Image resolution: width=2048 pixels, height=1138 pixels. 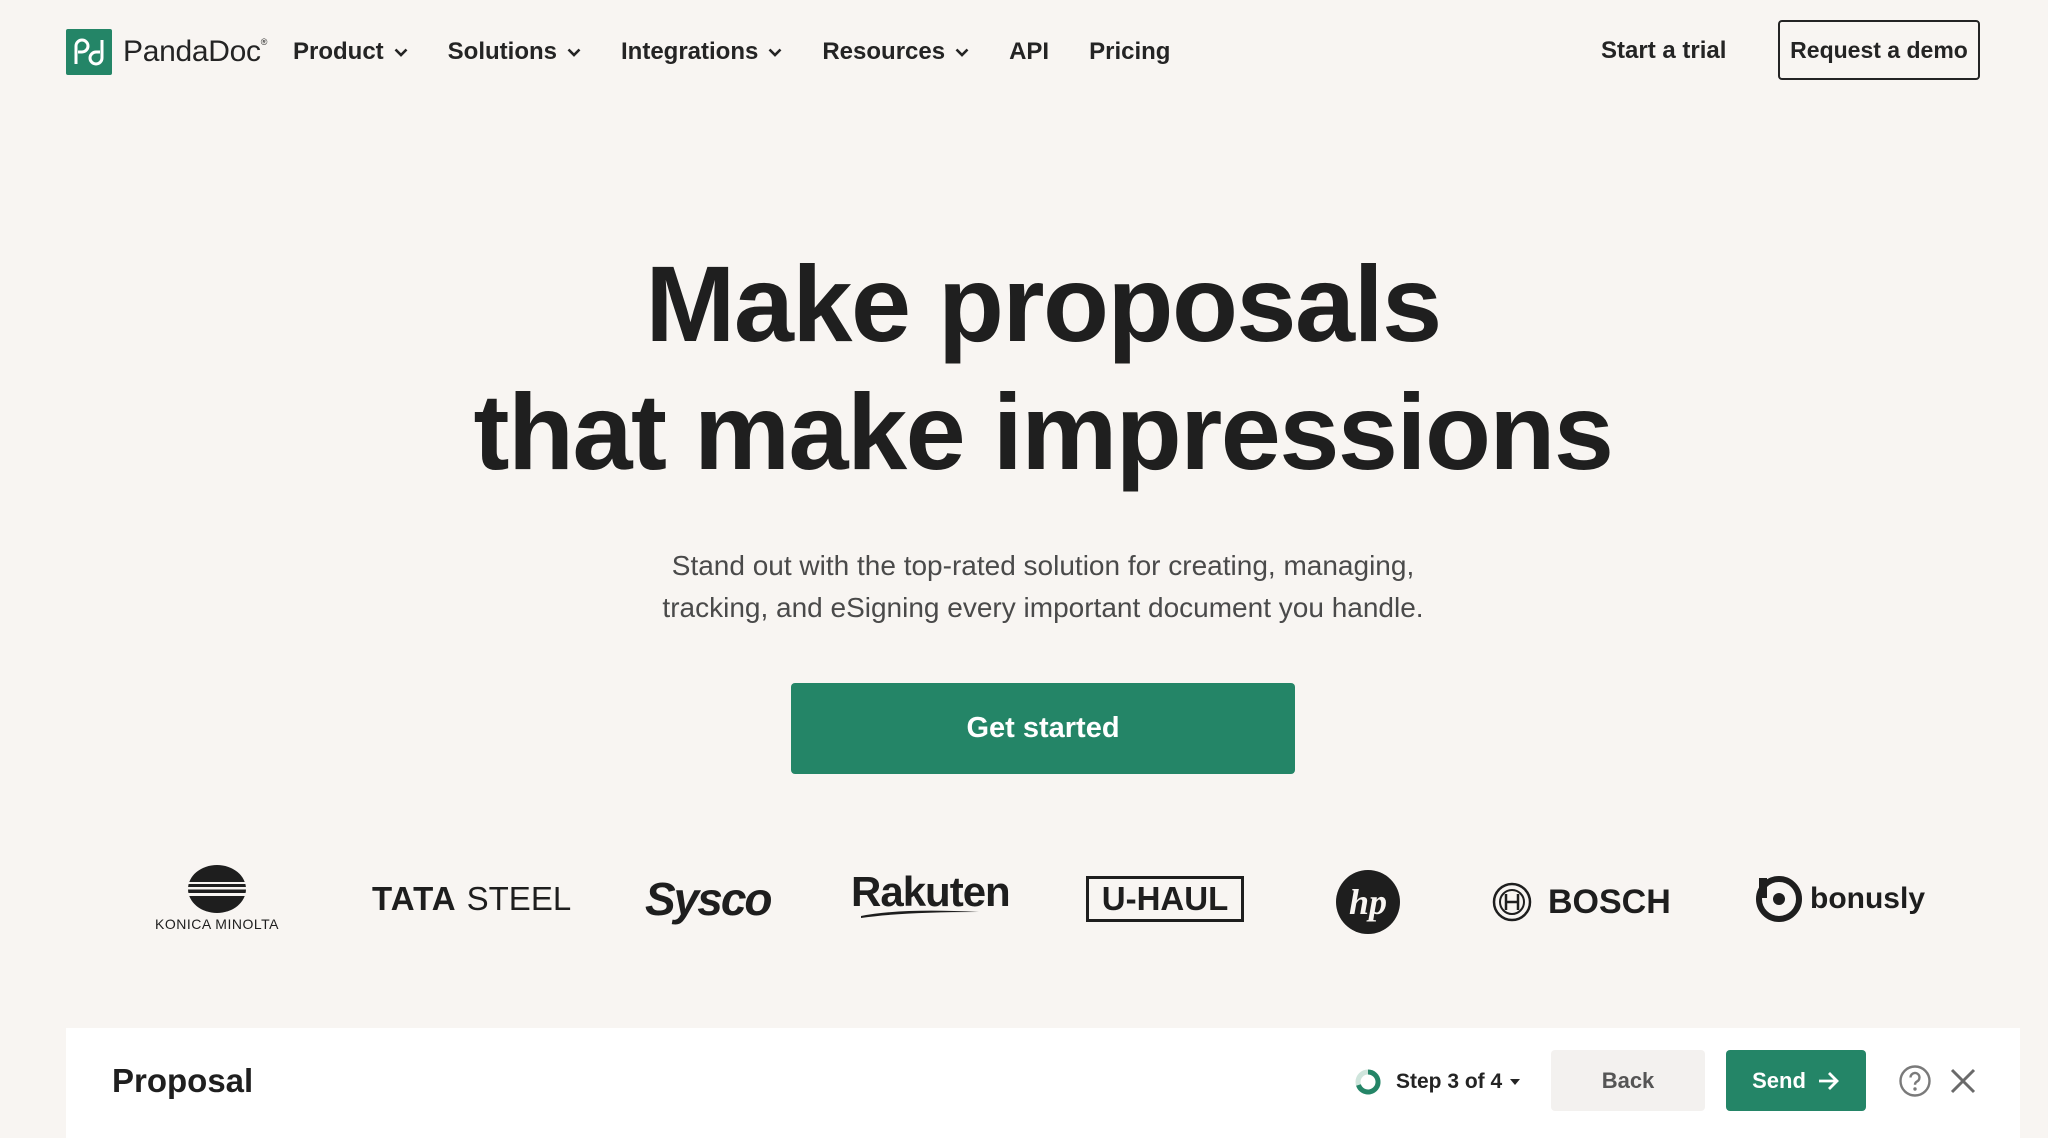 I want to click on rakuten-swoosh-icon, so click(x=920, y=914).